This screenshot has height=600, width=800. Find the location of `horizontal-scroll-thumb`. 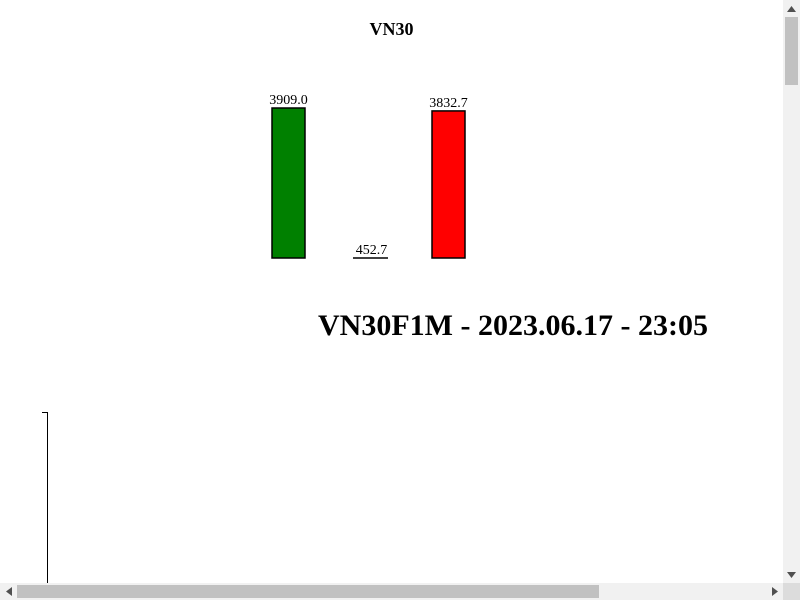

horizontal-scroll-thumb is located at coordinates (308, 591).